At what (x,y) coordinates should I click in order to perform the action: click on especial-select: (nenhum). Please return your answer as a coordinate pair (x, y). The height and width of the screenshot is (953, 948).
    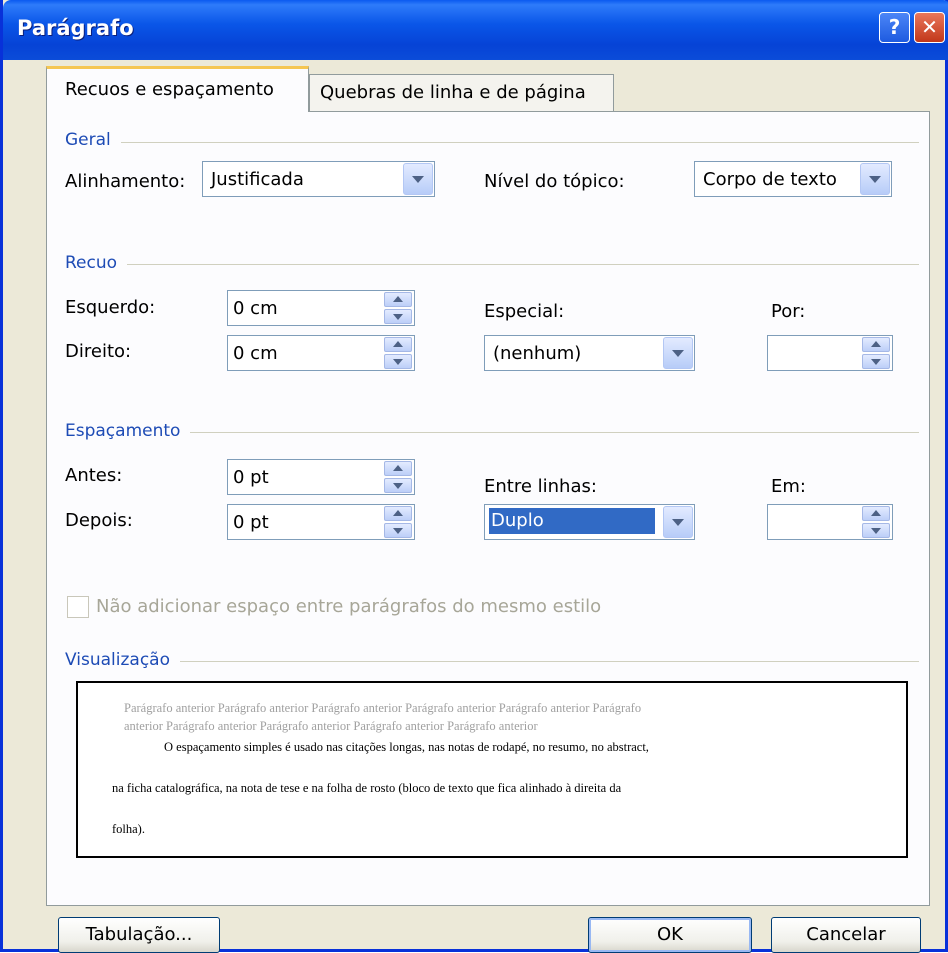
    Looking at the image, I should click on (589, 353).